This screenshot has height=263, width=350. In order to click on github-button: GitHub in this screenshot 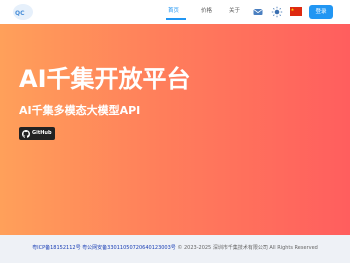, I will do `click(37, 133)`.